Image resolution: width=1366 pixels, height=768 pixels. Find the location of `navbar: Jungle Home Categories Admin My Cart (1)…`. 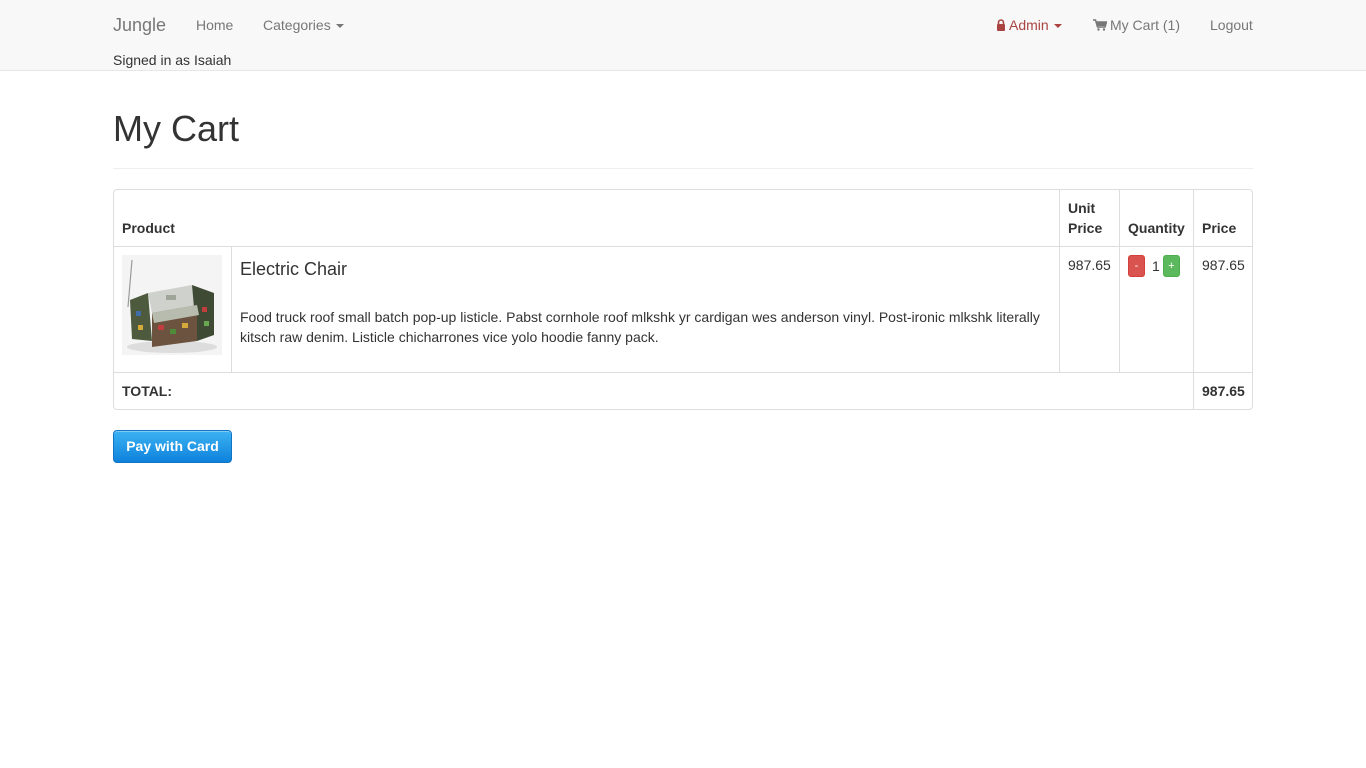

navbar: Jungle Home Categories Admin My Cart (1)… is located at coordinates (683, 35).